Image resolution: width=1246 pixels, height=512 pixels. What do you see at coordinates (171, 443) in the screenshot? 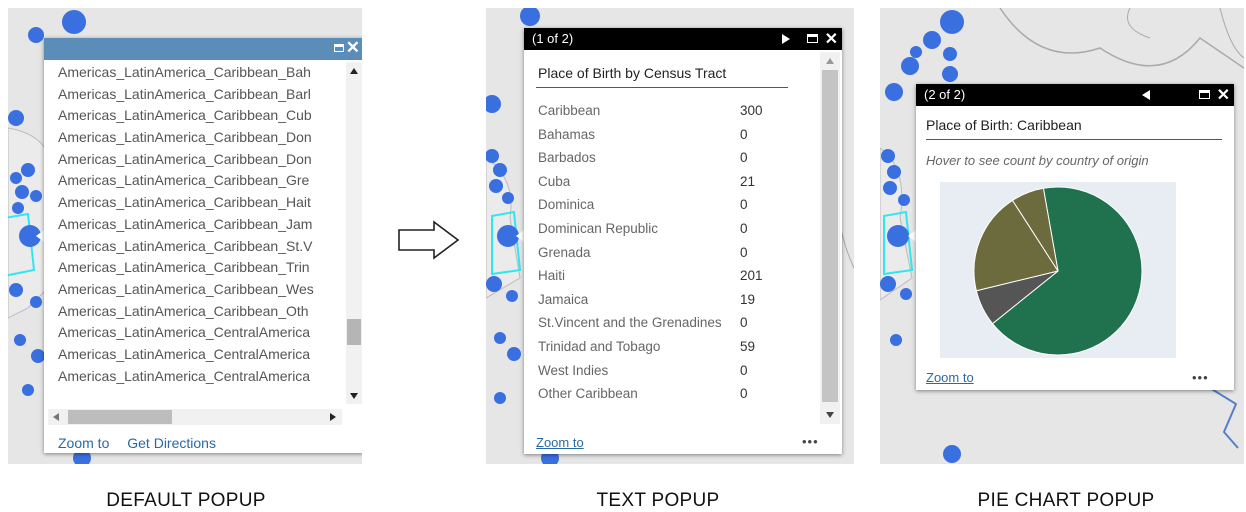
I see `get-directions-link: Get Directions` at bounding box center [171, 443].